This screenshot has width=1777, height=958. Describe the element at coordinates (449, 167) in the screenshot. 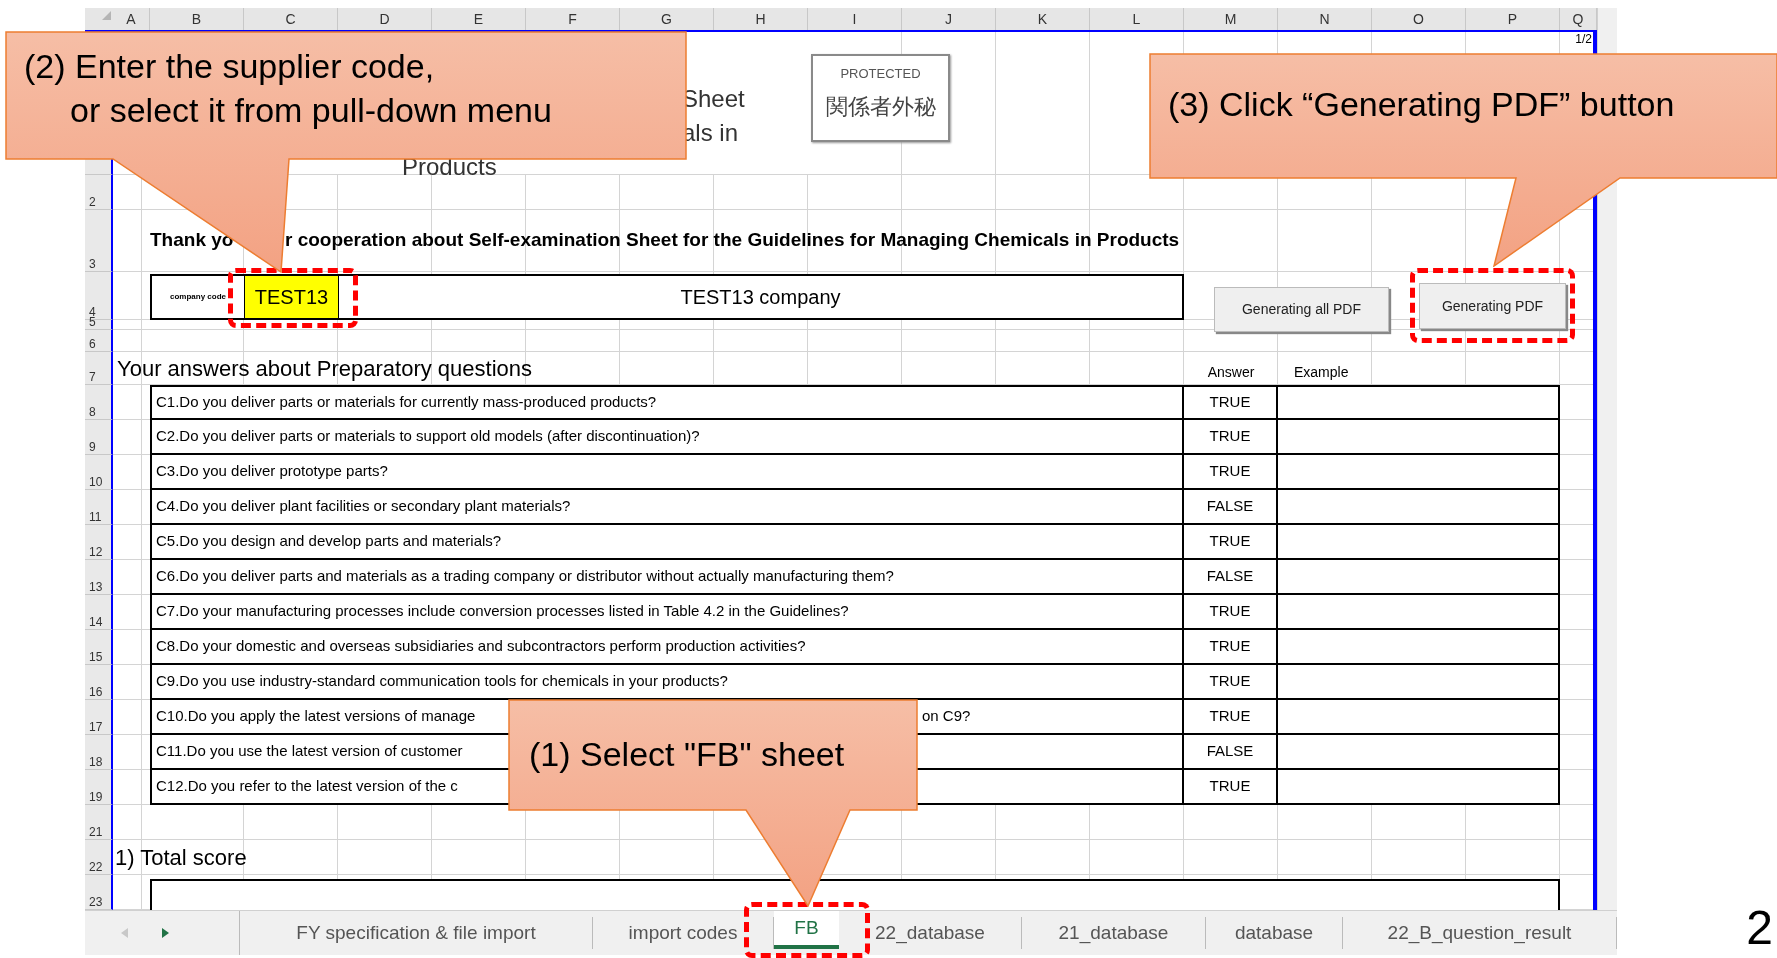

I see `title-text: Products` at that location.